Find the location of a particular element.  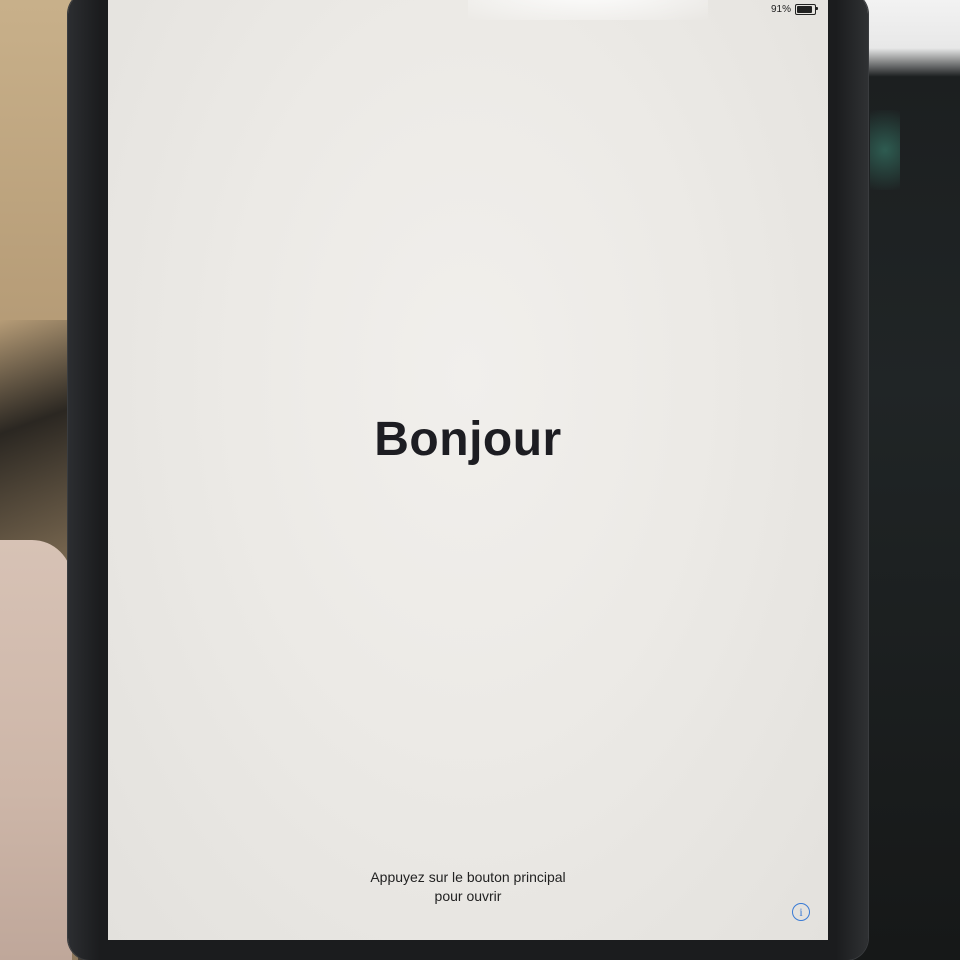

info-circle-icon: i is located at coordinates (801, 912).